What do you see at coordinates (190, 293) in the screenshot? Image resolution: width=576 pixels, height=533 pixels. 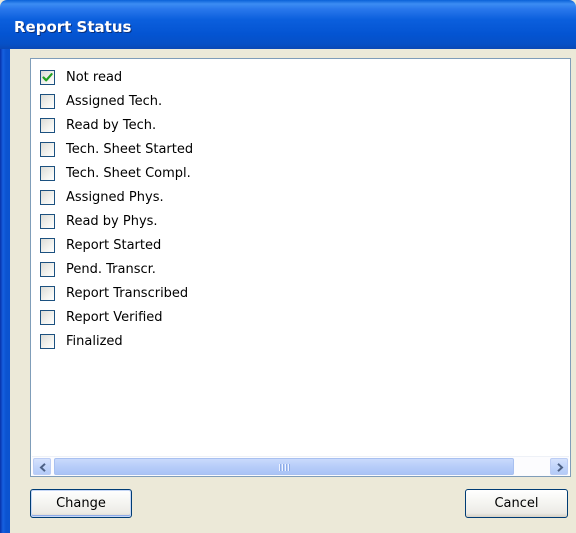 I see `status-item-report-transcribed: Report Transcribed` at bounding box center [190, 293].